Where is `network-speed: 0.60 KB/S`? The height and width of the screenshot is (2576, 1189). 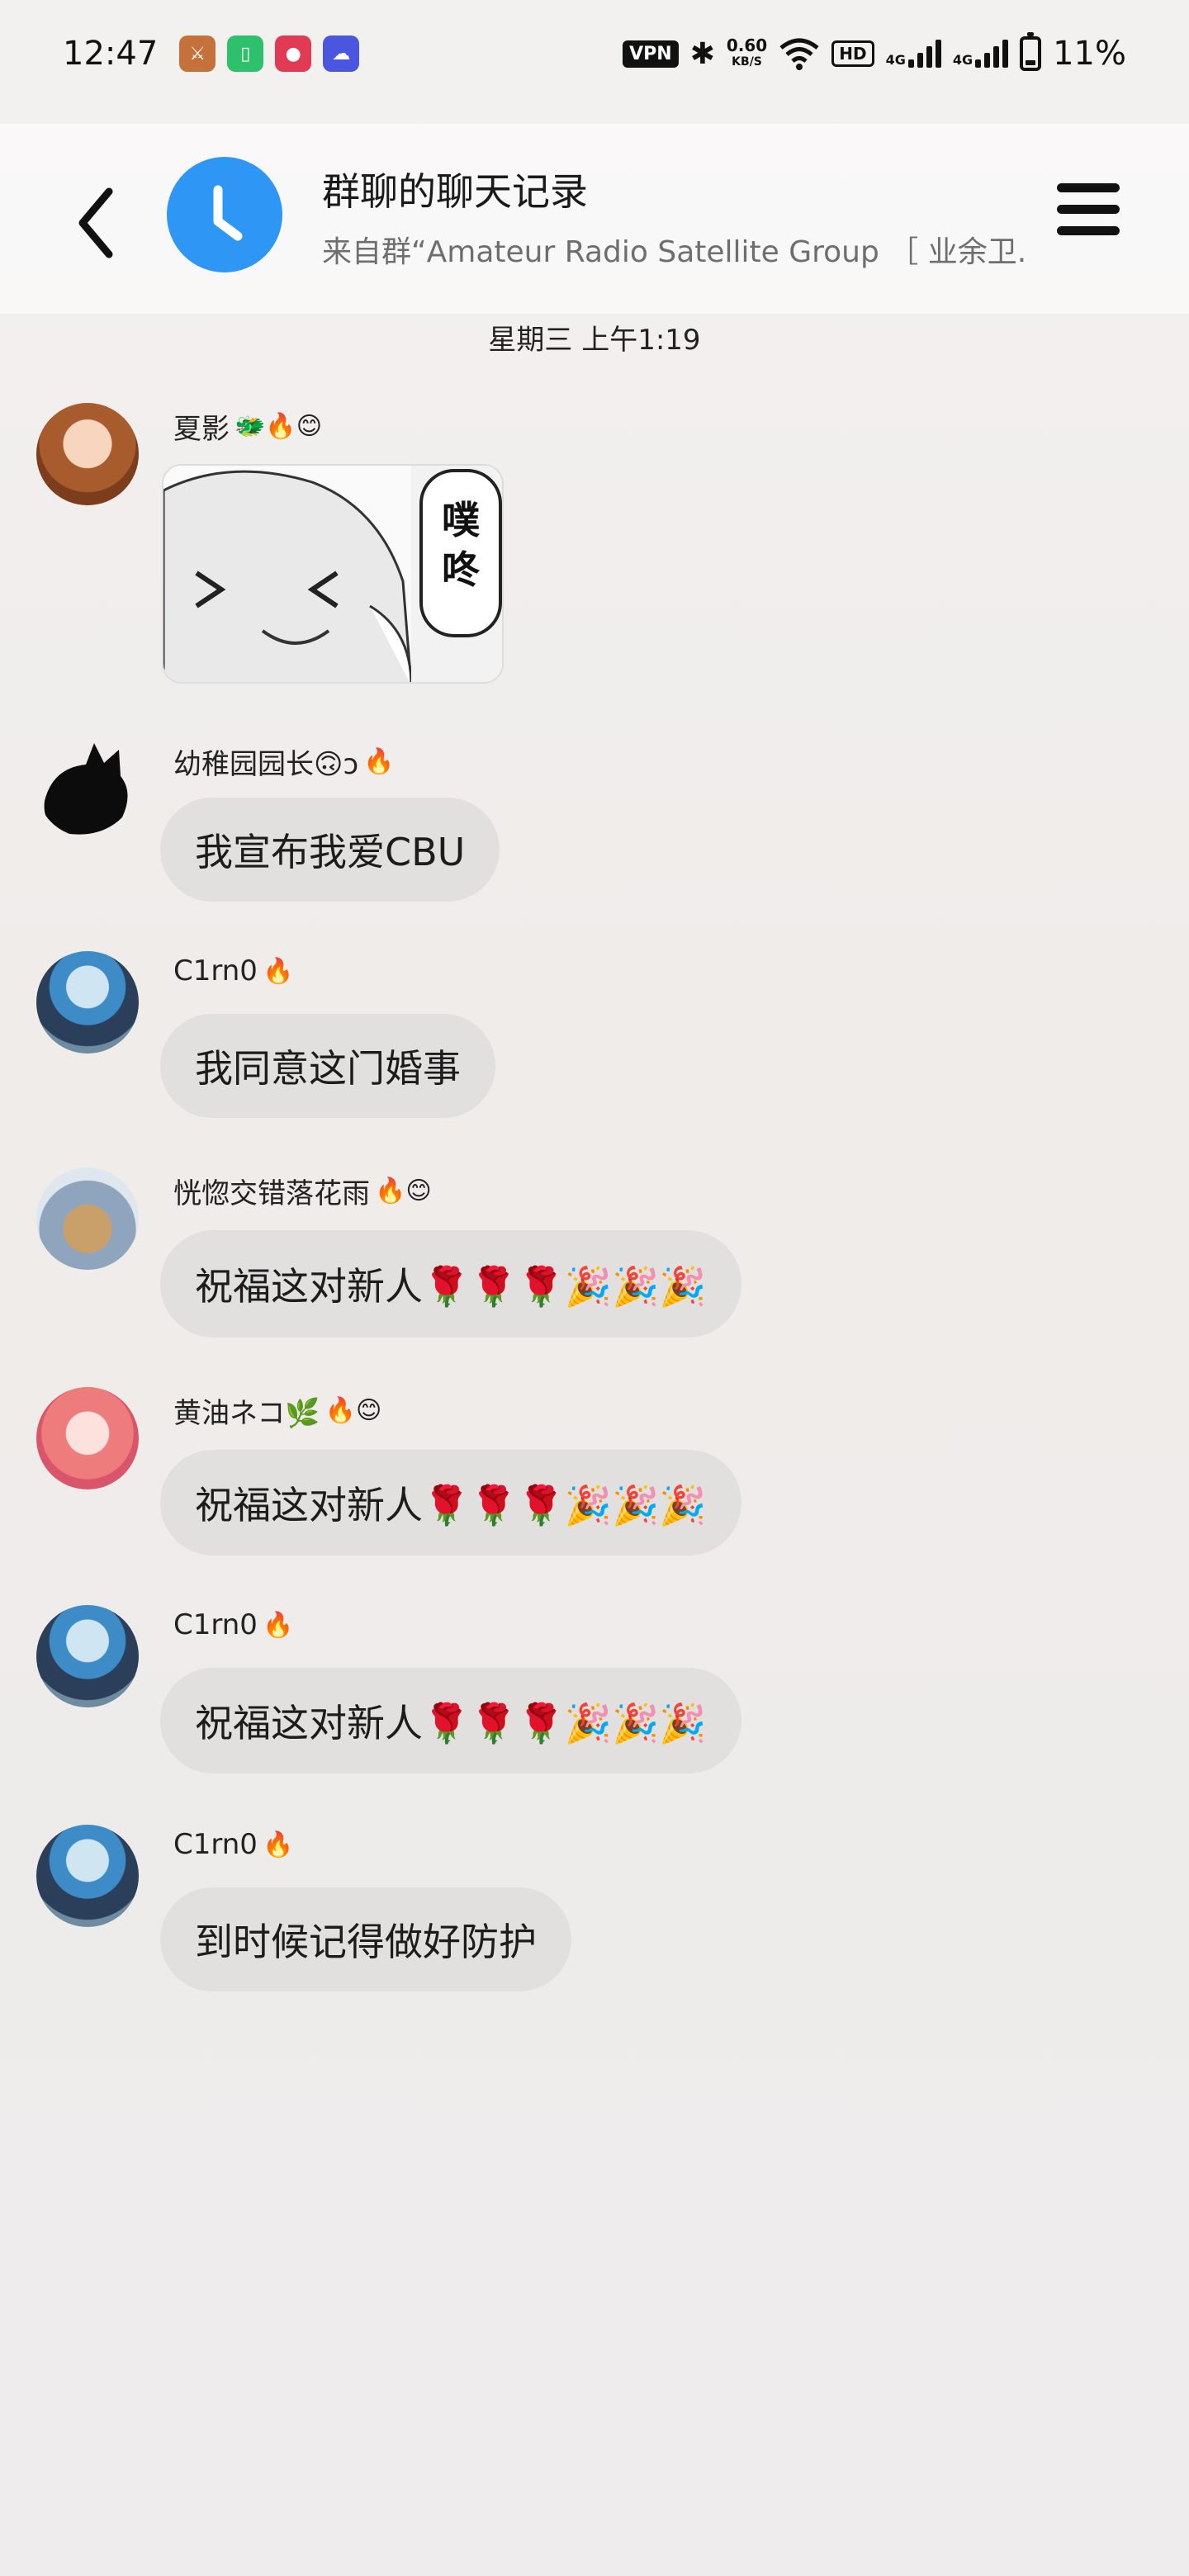 network-speed: 0.60 KB/S is located at coordinates (747, 52).